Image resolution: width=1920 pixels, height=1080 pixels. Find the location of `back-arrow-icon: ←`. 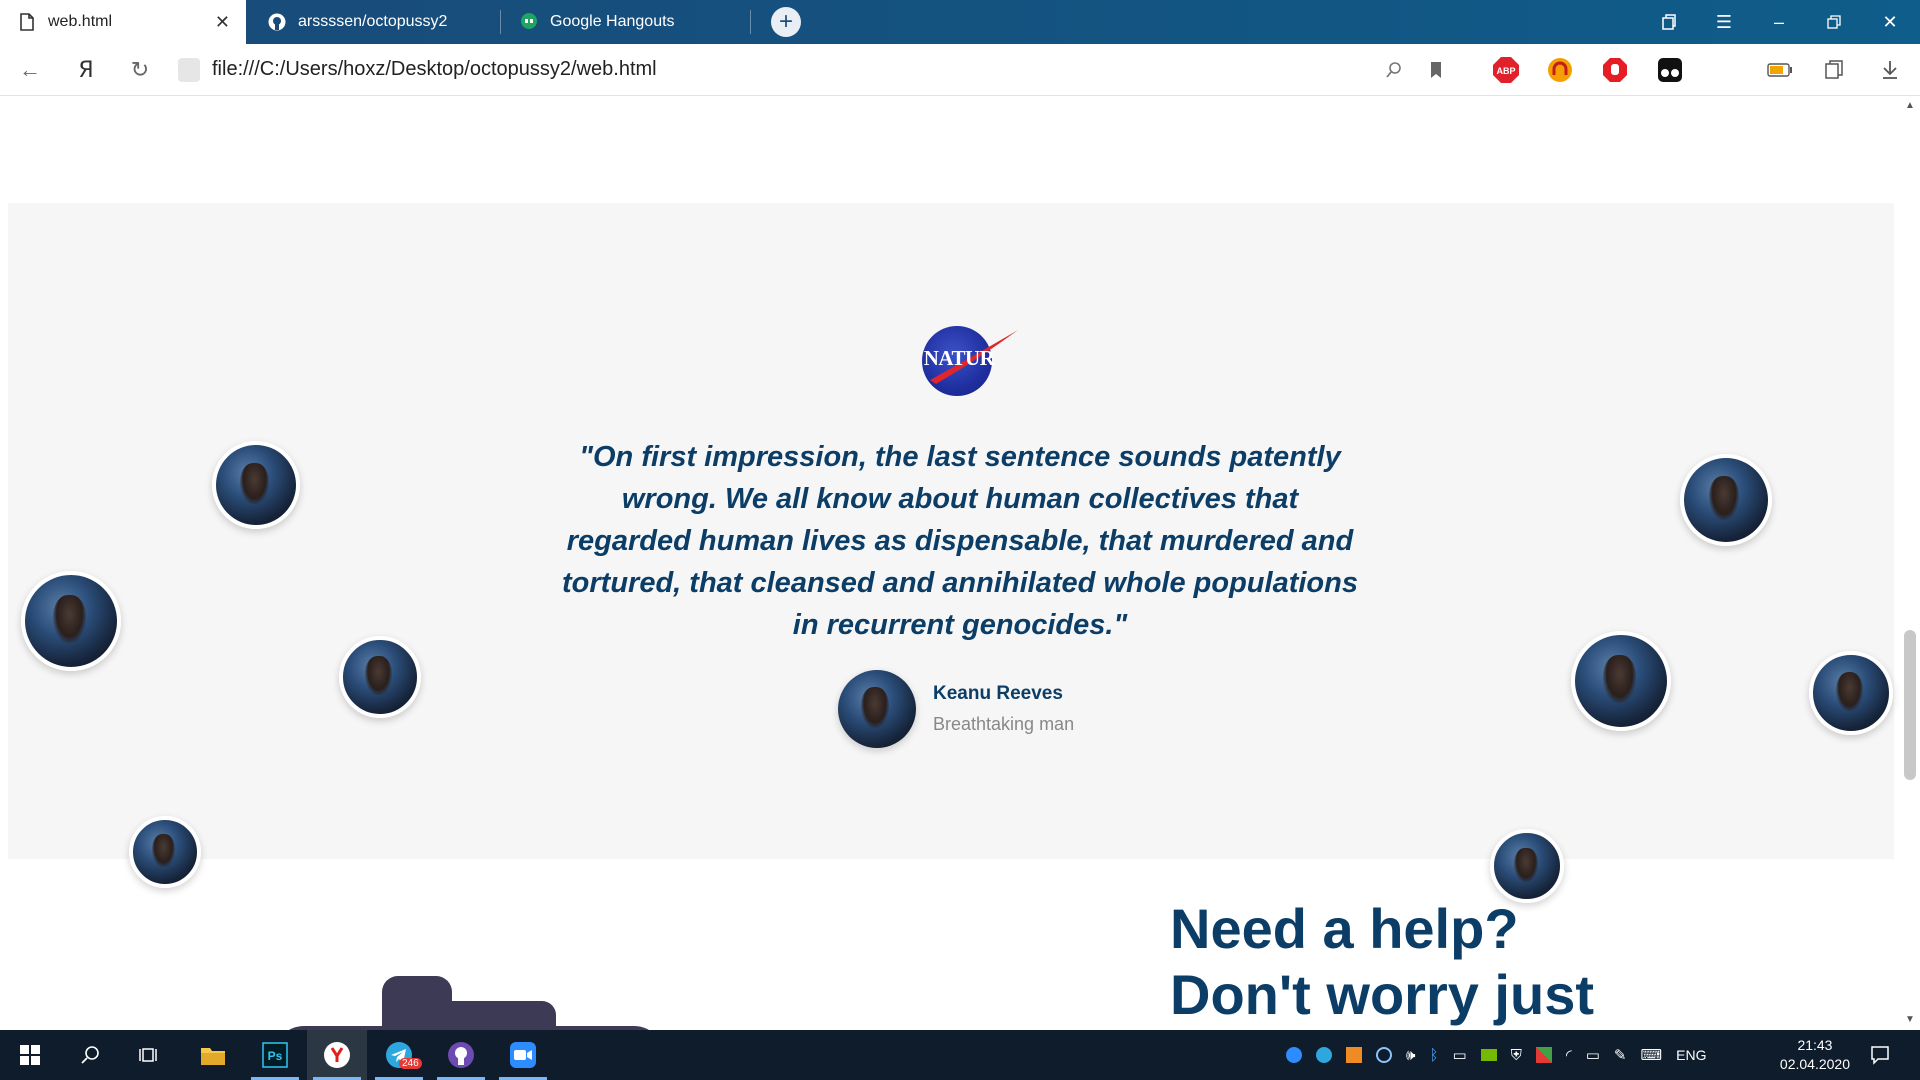

back-arrow-icon: ← is located at coordinates (30, 70).